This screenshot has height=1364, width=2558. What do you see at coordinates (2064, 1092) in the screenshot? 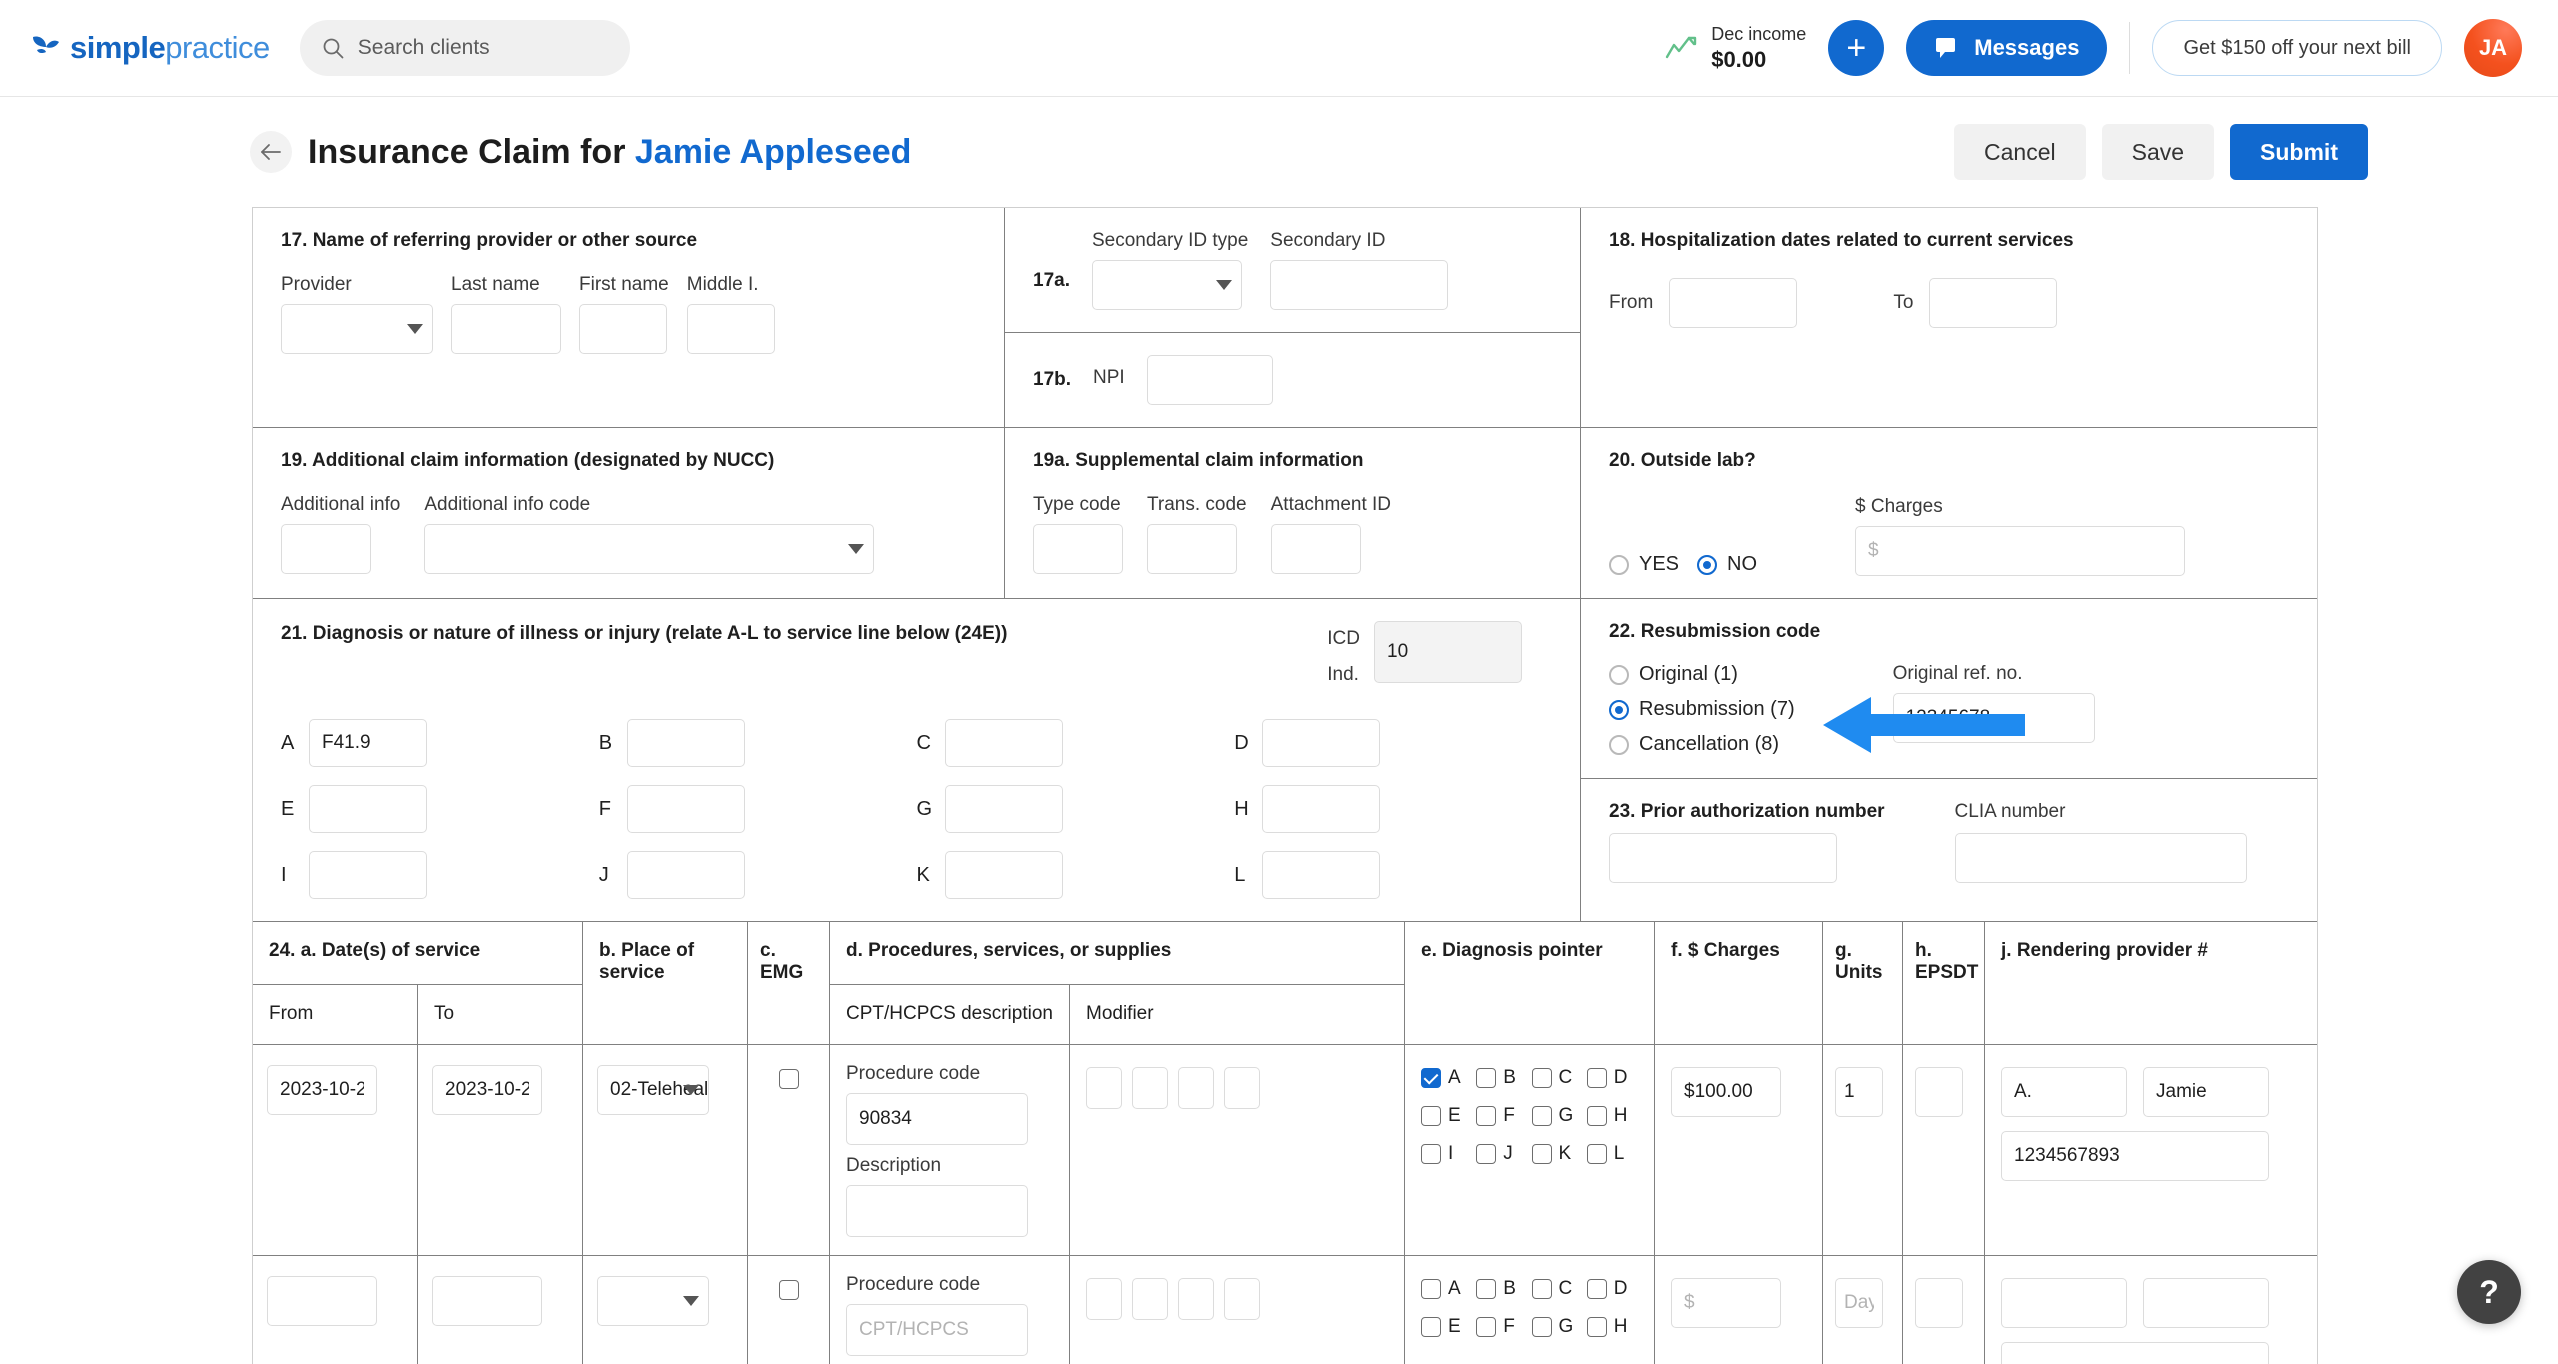
I see `row1-provider-prefix-input` at bounding box center [2064, 1092].